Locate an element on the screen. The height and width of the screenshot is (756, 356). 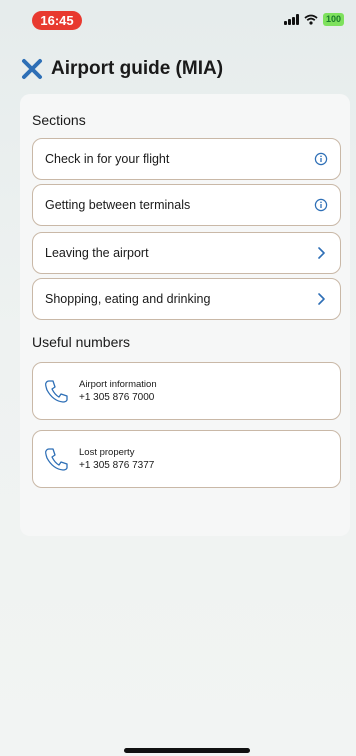
wifi-icon is located at coordinates (311, 19).